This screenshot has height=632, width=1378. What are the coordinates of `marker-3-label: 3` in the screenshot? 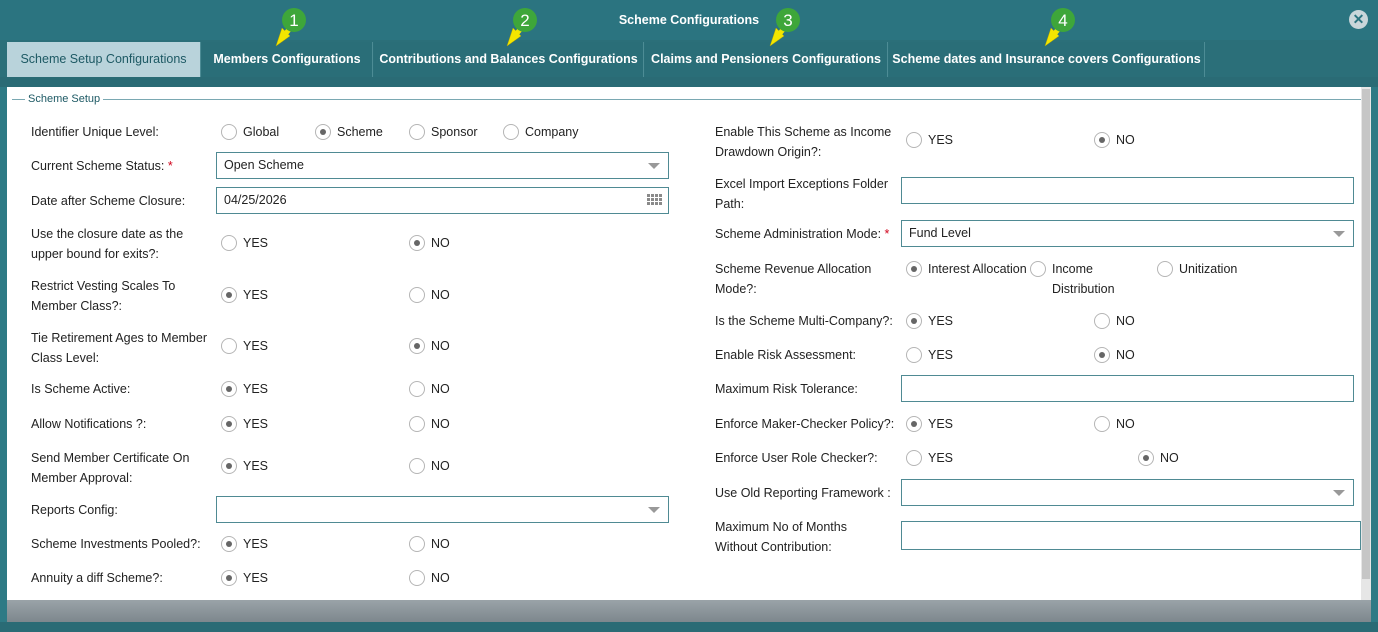 It's located at (787, 20).